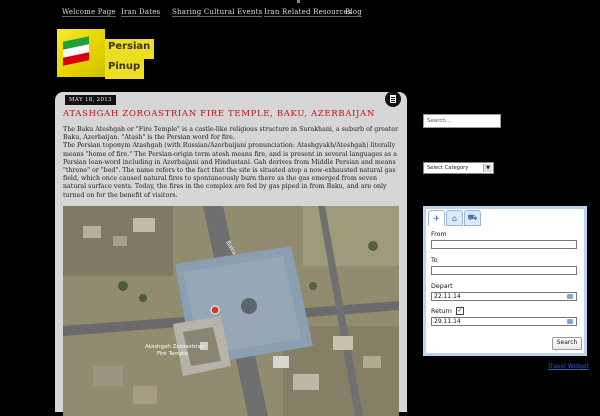  I want to click on car-icon: ⛟, so click(472, 217).